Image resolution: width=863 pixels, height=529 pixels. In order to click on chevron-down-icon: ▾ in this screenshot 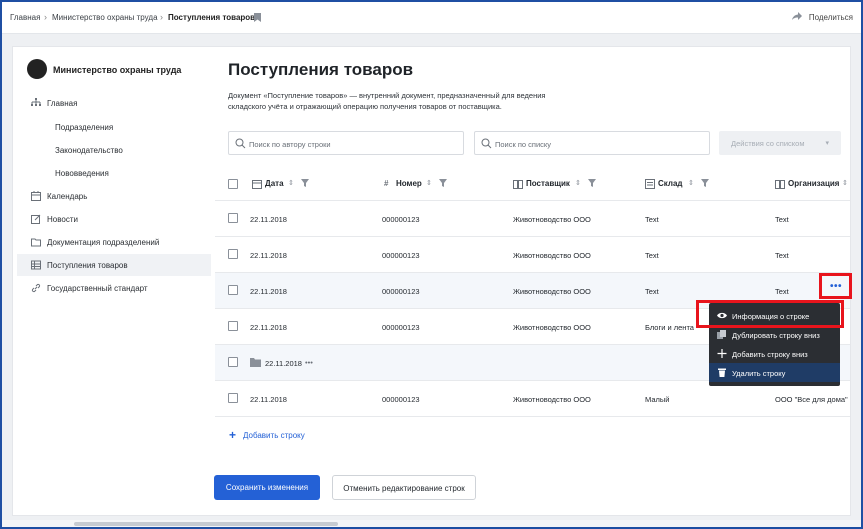, I will do `click(827, 143)`.